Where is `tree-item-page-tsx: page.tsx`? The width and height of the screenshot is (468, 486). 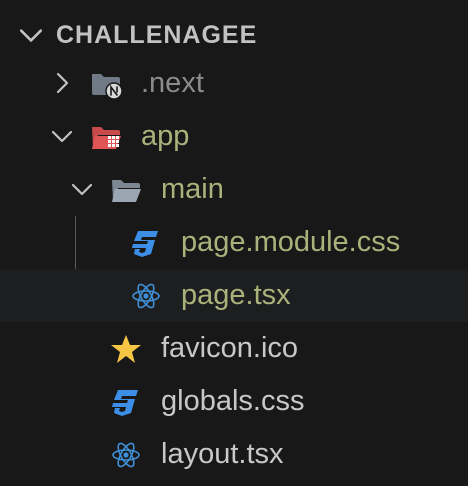 tree-item-page-tsx: page.tsx is located at coordinates (234, 295).